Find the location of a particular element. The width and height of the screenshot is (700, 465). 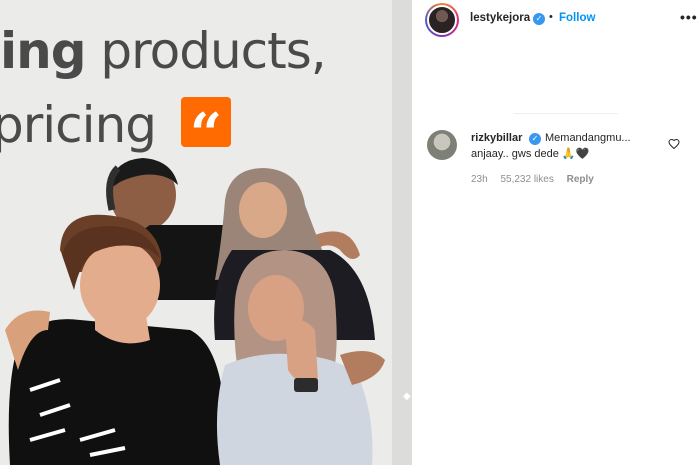

quote-logo-badge: “ is located at coordinates (206, 132).